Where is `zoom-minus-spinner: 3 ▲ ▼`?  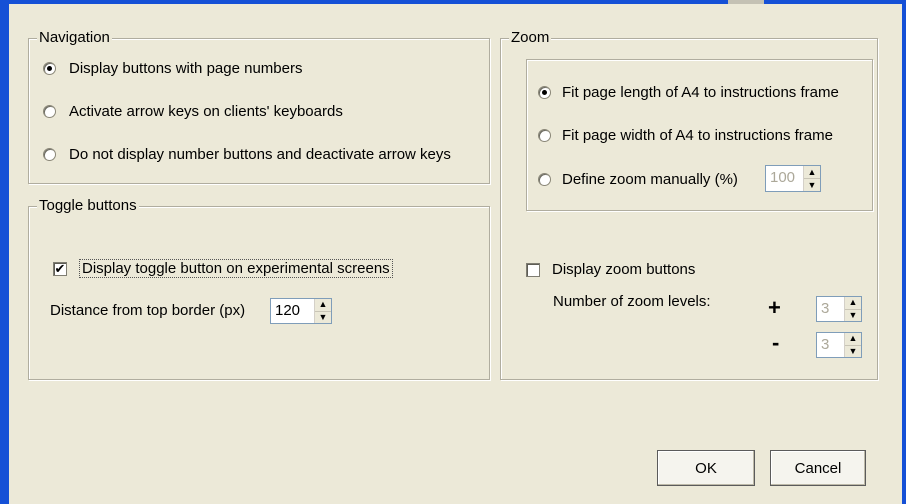
zoom-minus-spinner: 3 ▲ ▼ is located at coordinates (839, 345).